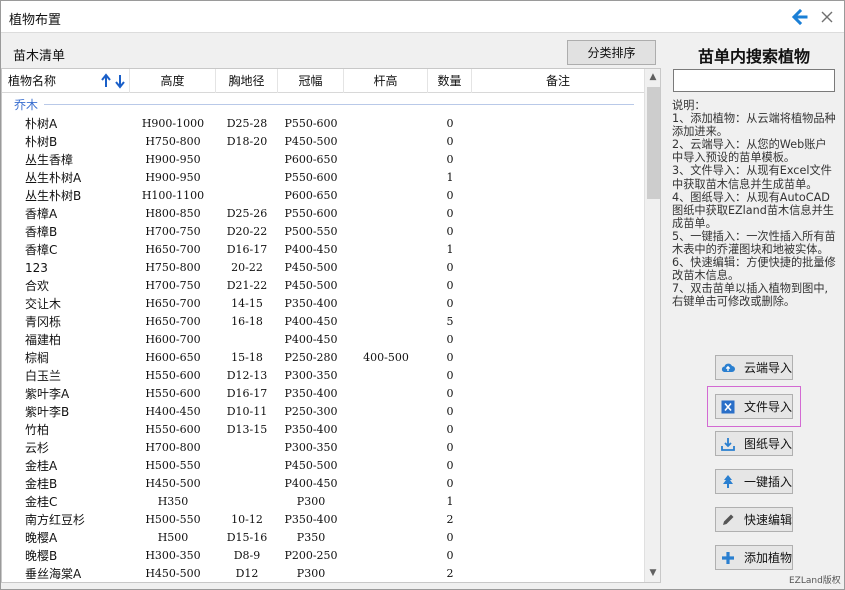  I want to click on scroll-thumb, so click(653, 143).